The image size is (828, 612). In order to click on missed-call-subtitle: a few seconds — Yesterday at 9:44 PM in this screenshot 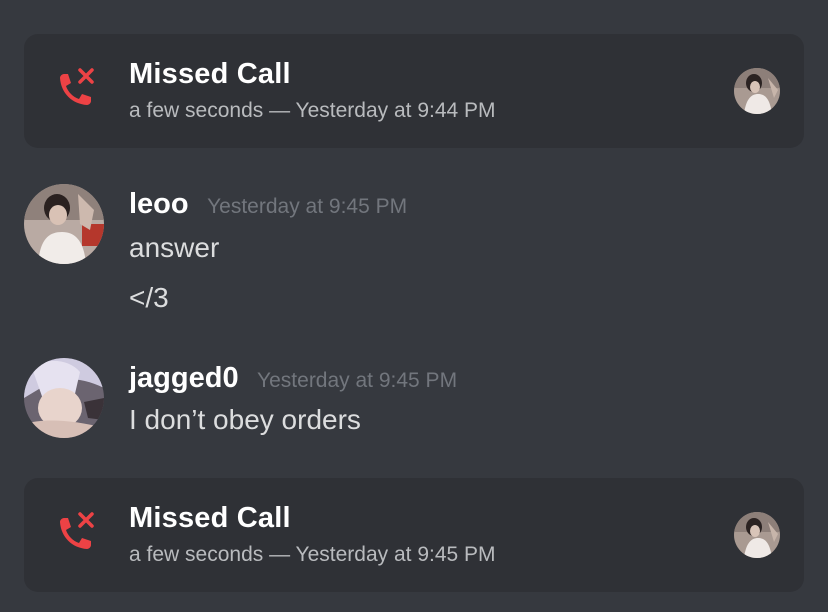, I will do `click(312, 110)`.